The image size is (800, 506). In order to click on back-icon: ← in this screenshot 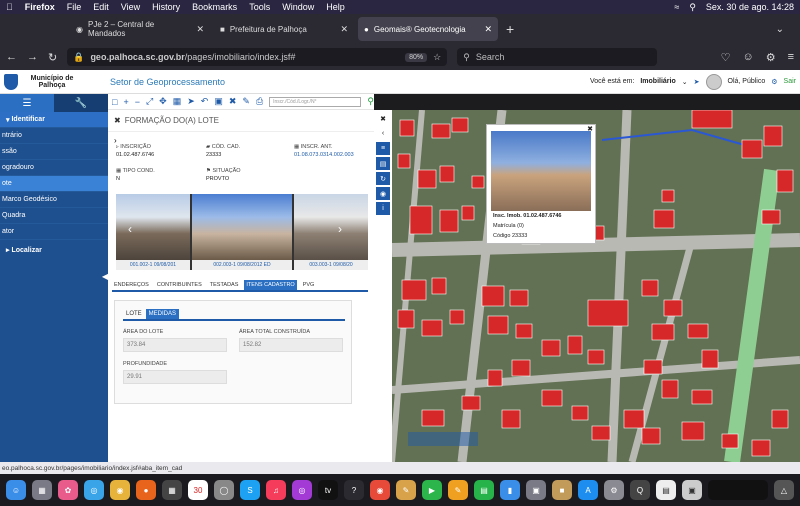, I will do `click(11, 57)`.